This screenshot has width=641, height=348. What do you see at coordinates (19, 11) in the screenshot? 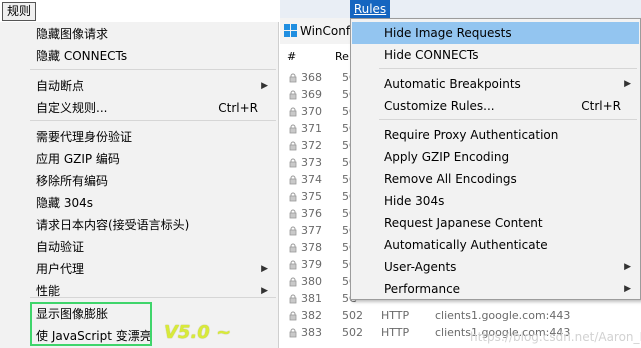
I see `cn-rules-menu-button: 规则` at bounding box center [19, 11].